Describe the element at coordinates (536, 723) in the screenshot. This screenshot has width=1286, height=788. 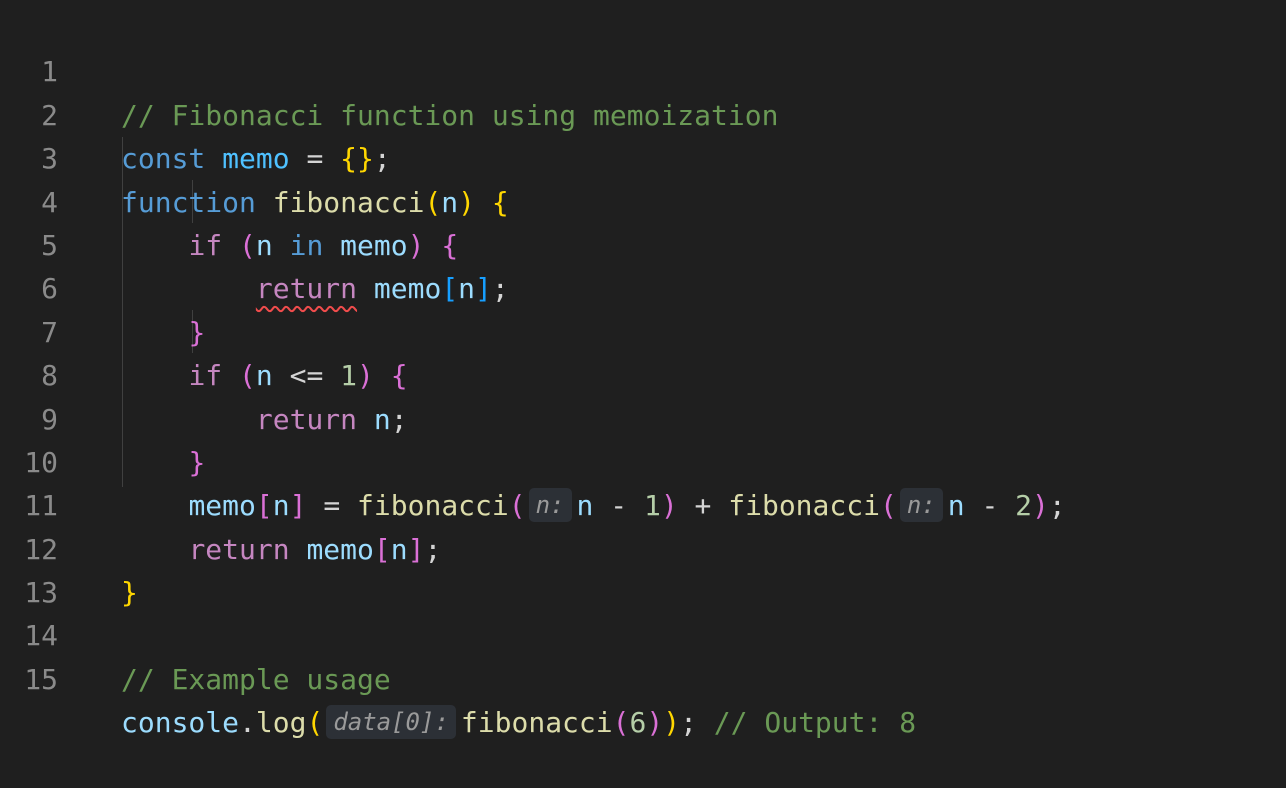
I see `function-name: fibonacci` at that location.